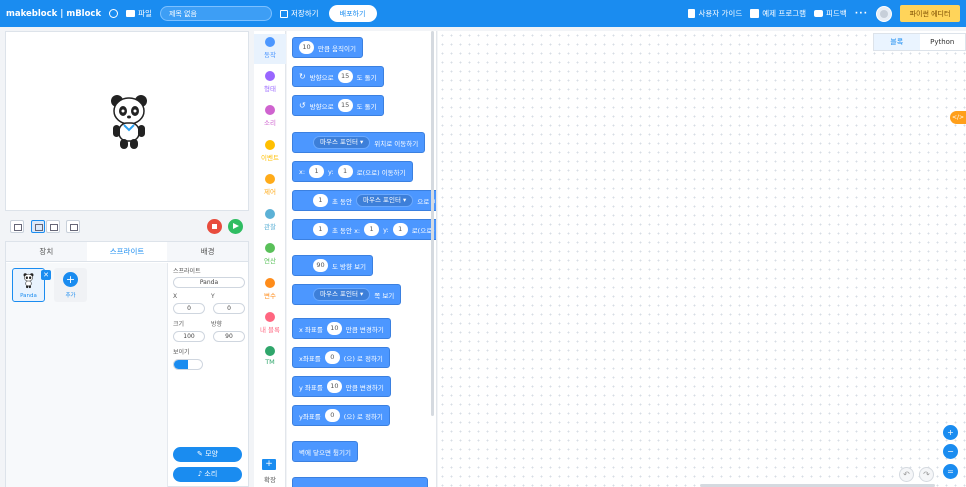 The image size is (966, 487). Describe the element at coordinates (958, 117) in the screenshot. I see `code-view-tab: </>` at that location.